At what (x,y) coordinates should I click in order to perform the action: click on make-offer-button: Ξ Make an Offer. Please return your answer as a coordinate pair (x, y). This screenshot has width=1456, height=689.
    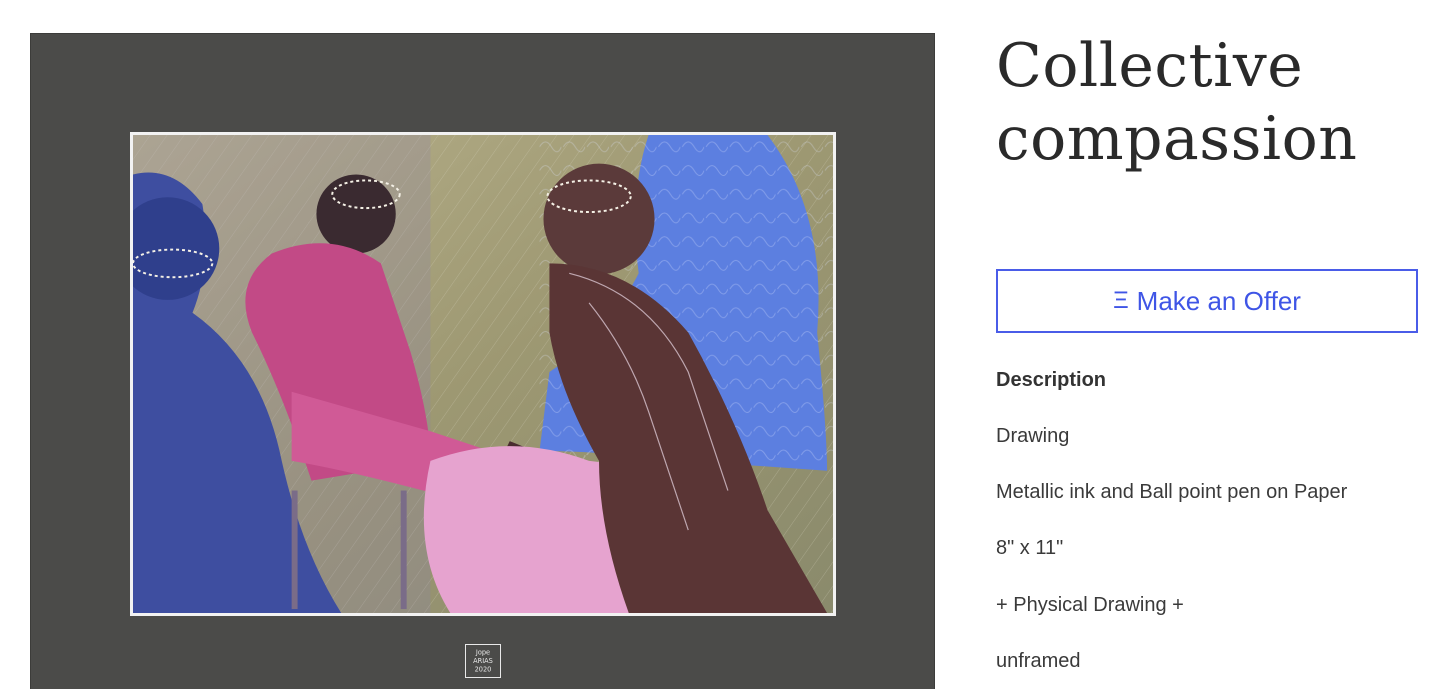
    Looking at the image, I should click on (1207, 301).